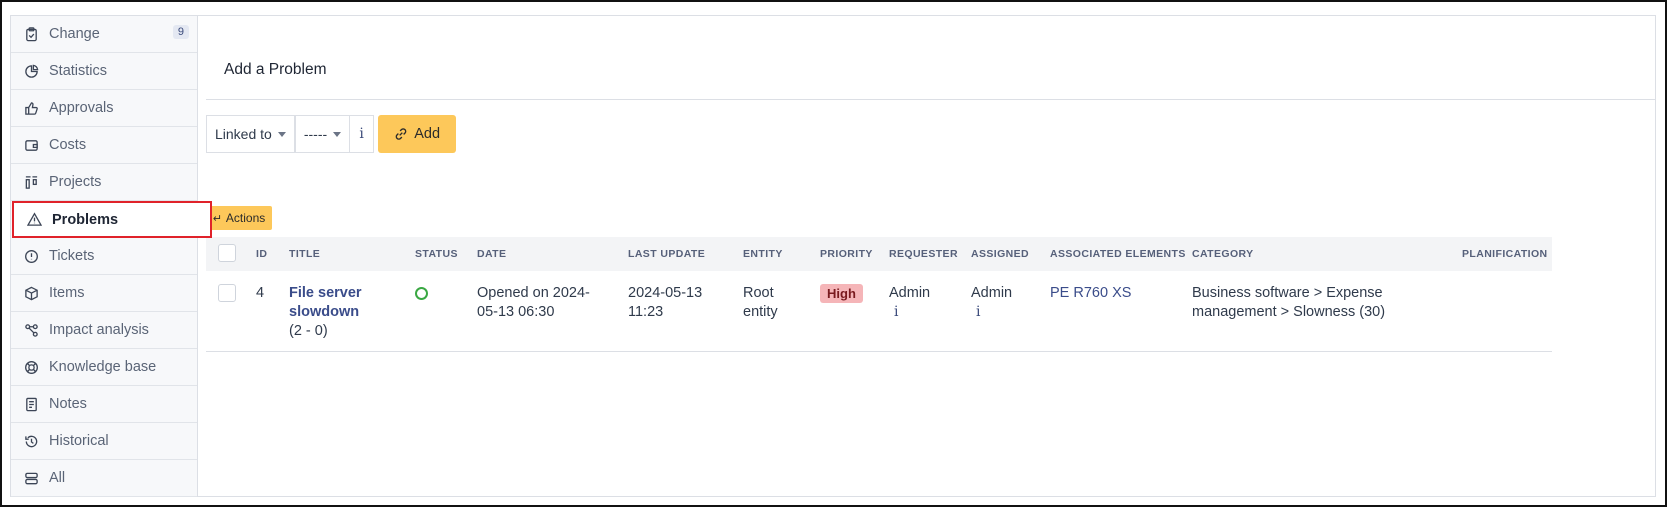  I want to click on col-status: STATUS, so click(446, 254).